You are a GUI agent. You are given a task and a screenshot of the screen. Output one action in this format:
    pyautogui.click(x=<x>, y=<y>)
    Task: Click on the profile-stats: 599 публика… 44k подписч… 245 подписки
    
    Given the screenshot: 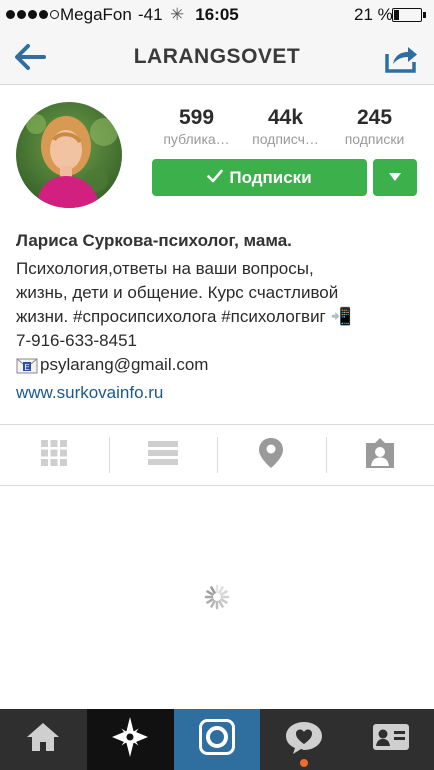 What is the action you would take?
    pyautogui.click(x=286, y=127)
    